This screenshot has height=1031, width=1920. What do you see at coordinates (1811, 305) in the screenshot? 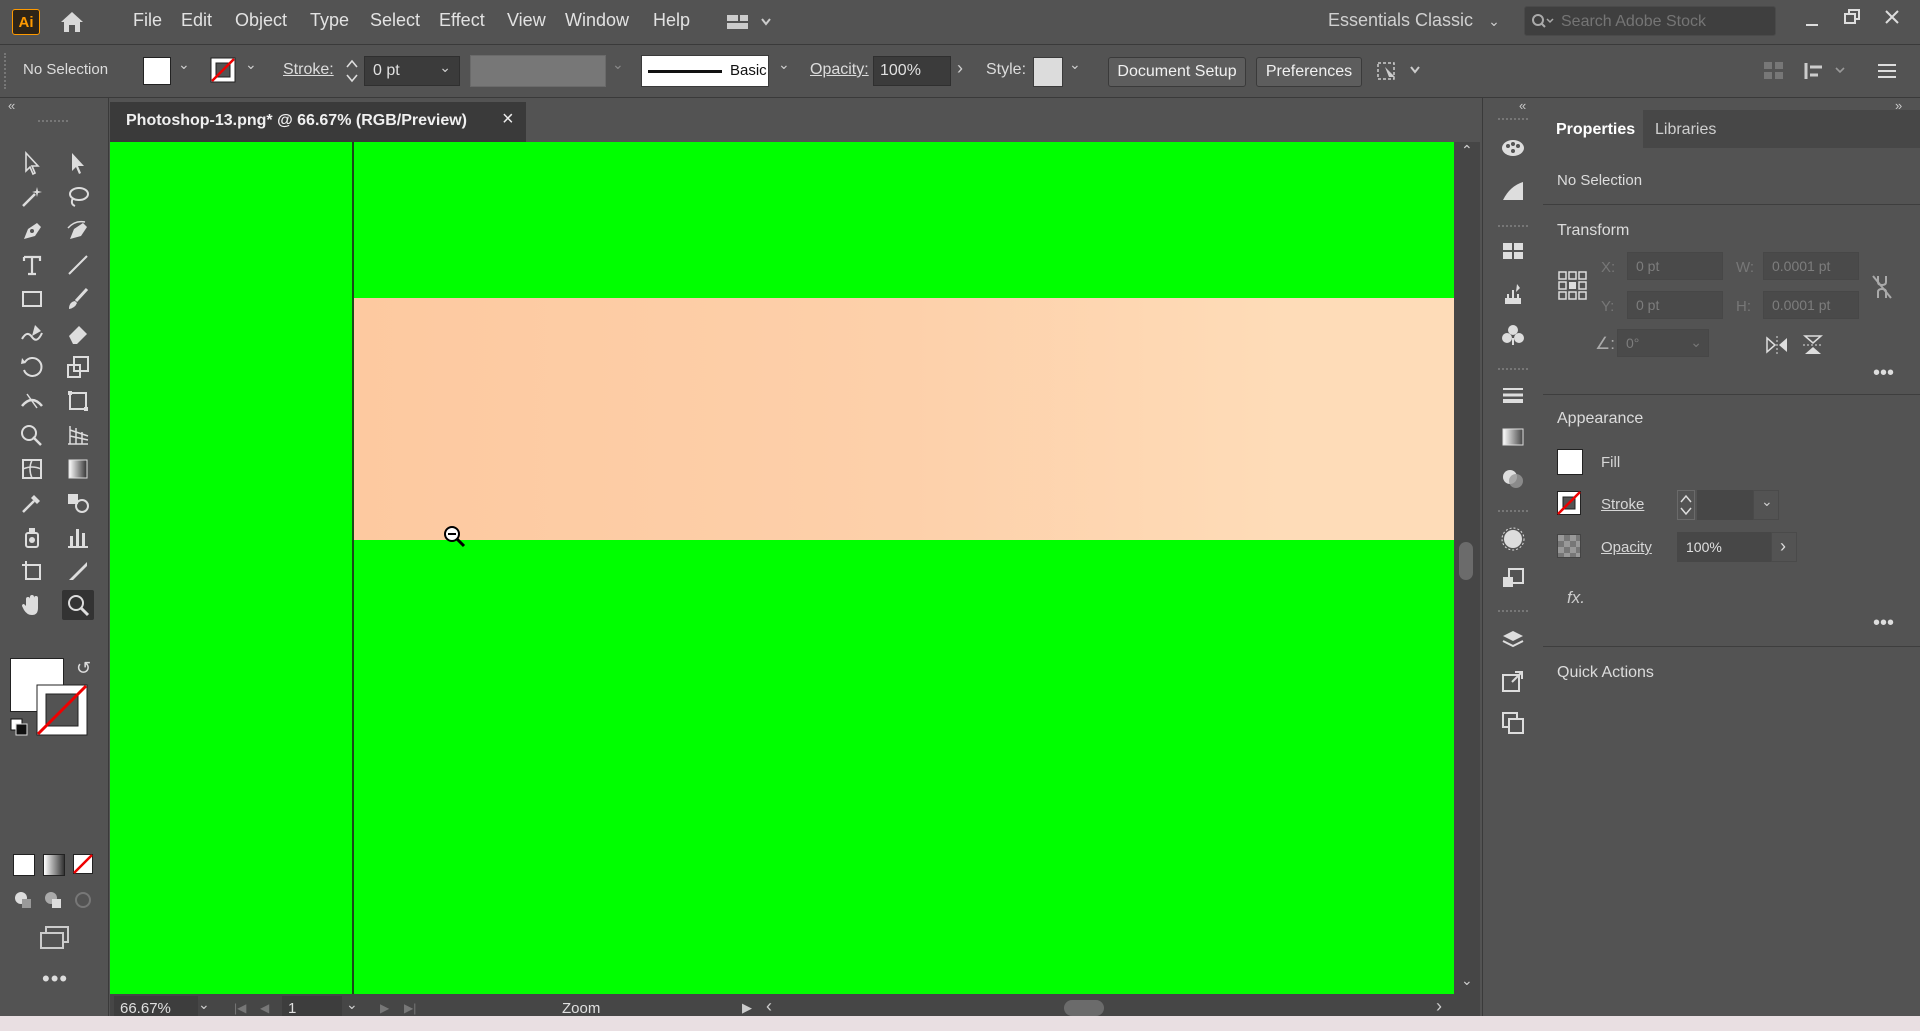
I see `h-field: 0.0001 pt` at bounding box center [1811, 305].